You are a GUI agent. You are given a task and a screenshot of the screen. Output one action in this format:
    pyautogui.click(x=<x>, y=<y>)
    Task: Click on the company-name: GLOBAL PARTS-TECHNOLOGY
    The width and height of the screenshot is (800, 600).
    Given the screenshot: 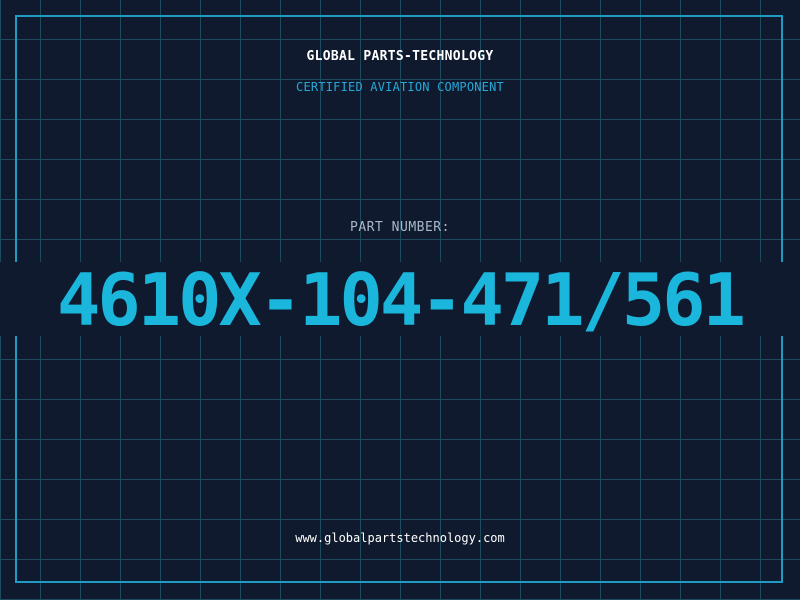 What is the action you would take?
    pyautogui.click(x=400, y=56)
    